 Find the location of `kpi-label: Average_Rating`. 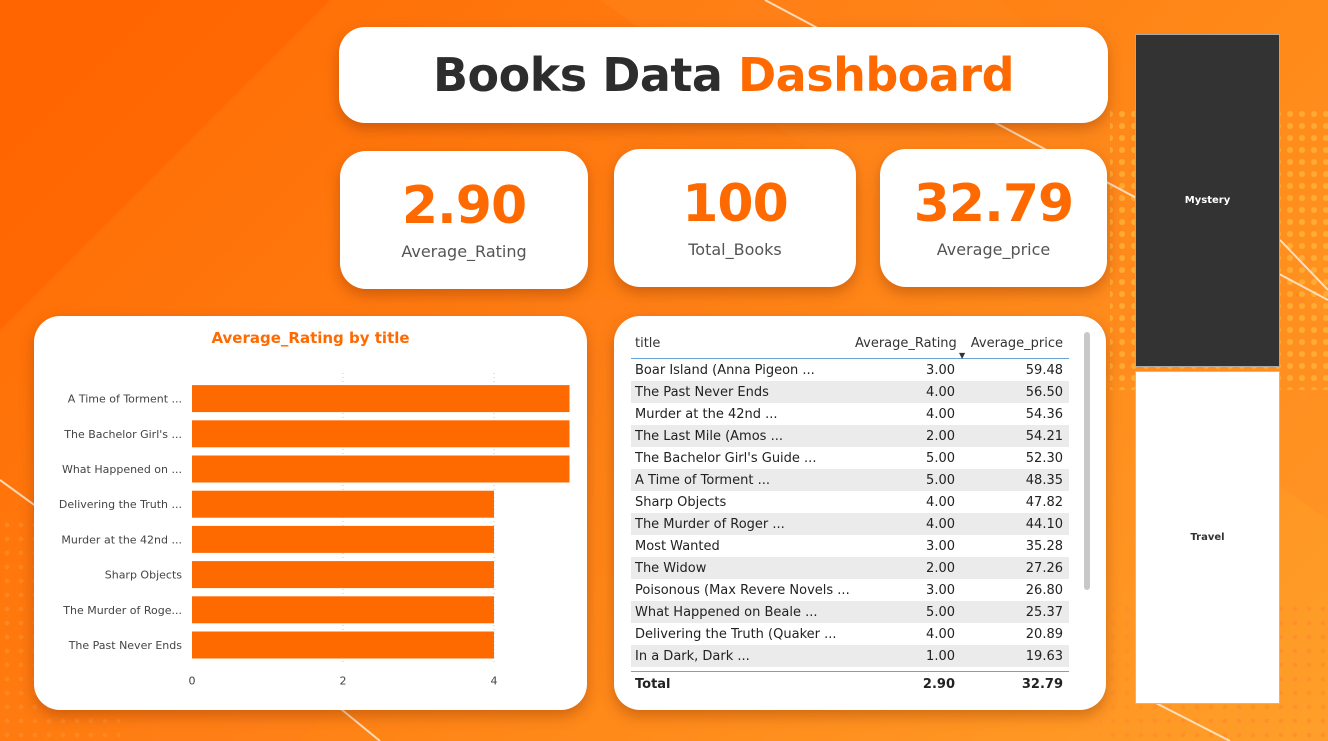

kpi-label: Average_Rating is located at coordinates (464, 251).